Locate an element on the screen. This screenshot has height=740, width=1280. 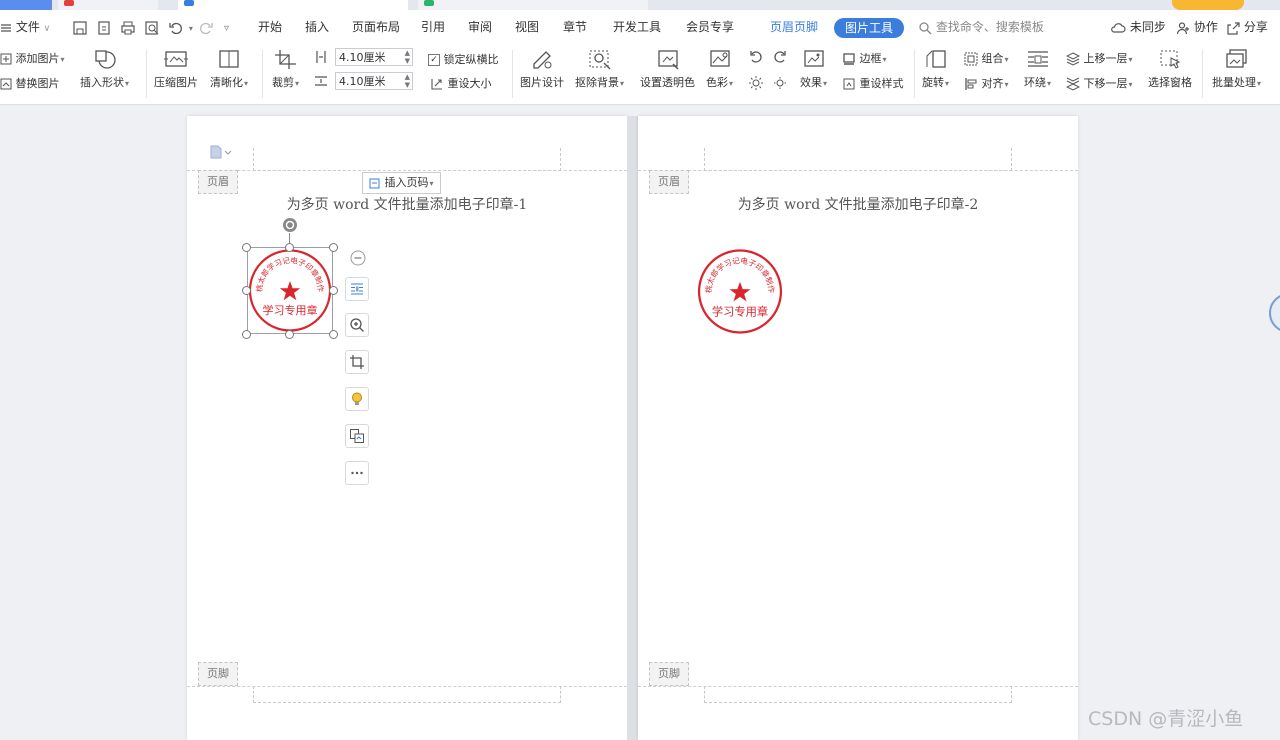
batch-process-button: 批量处理▾ is located at coordinates (1236, 69).